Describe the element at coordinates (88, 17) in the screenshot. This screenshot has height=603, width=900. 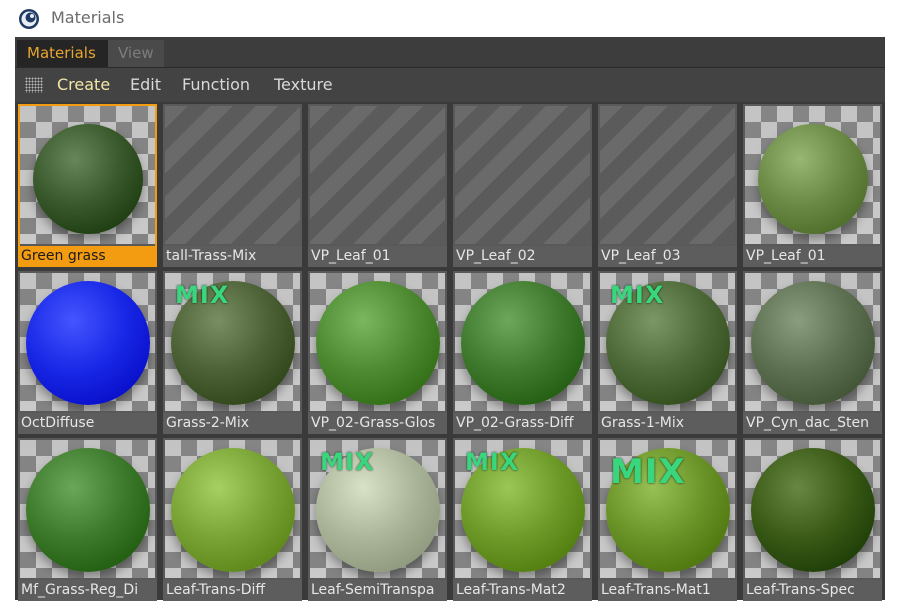
I see `window-title: Materials` at that location.